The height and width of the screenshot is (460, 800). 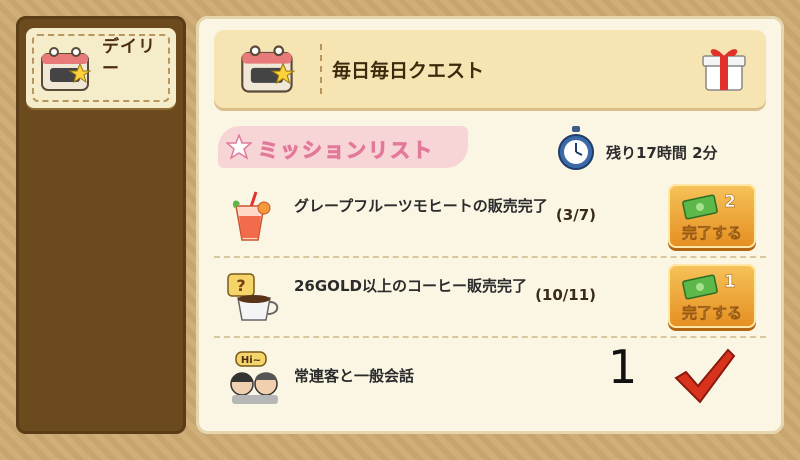 I want to click on mission-name: グレープフルーツモヒートの販売完了, so click(x=421, y=206).